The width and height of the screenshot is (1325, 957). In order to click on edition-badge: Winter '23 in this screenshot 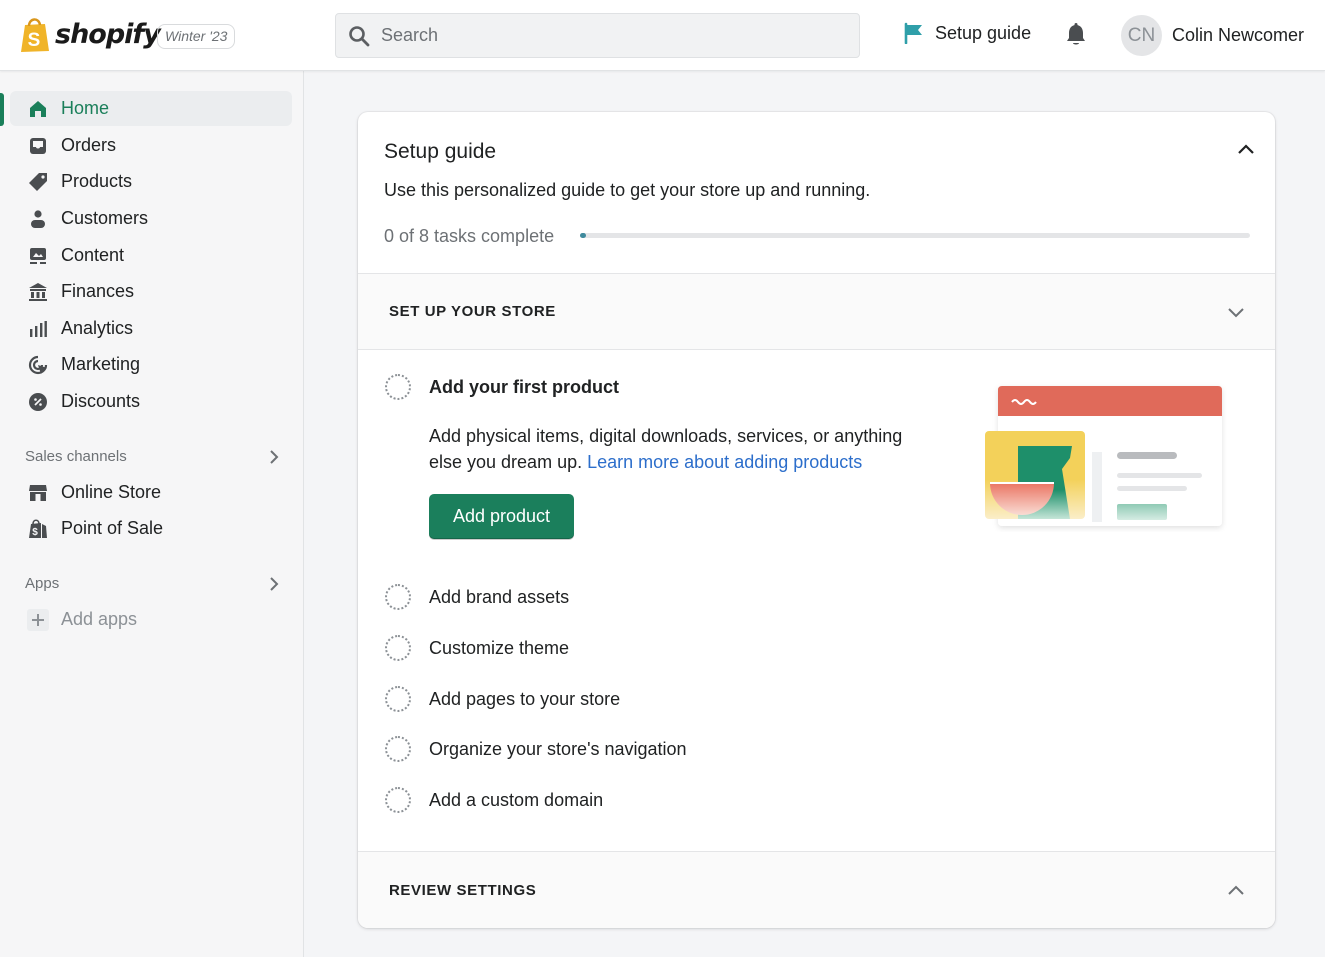, I will do `click(196, 36)`.